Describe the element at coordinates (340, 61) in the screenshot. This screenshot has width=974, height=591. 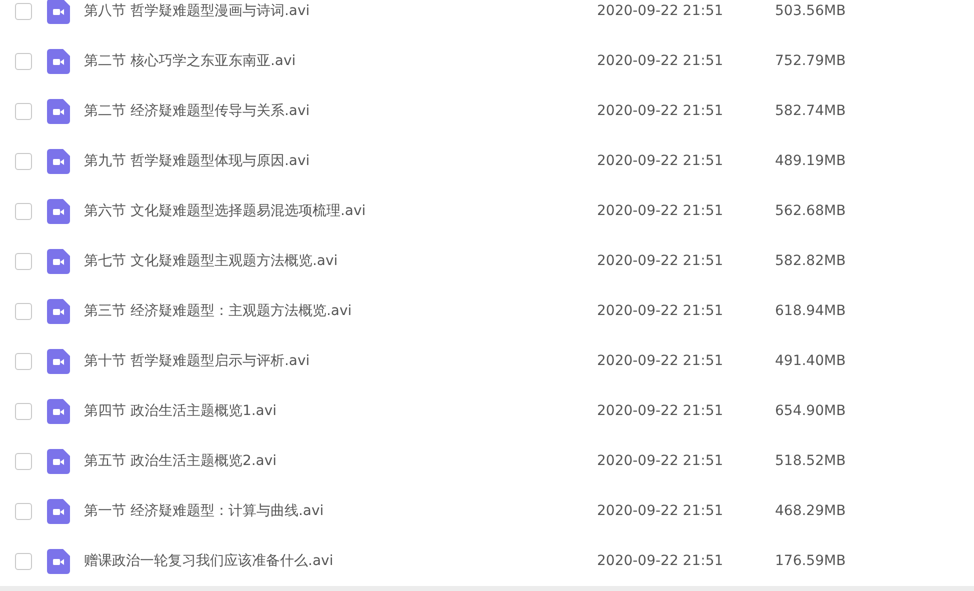
I see `file-name: 第二节 核心巧学之东亚东南亚.avi` at that location.